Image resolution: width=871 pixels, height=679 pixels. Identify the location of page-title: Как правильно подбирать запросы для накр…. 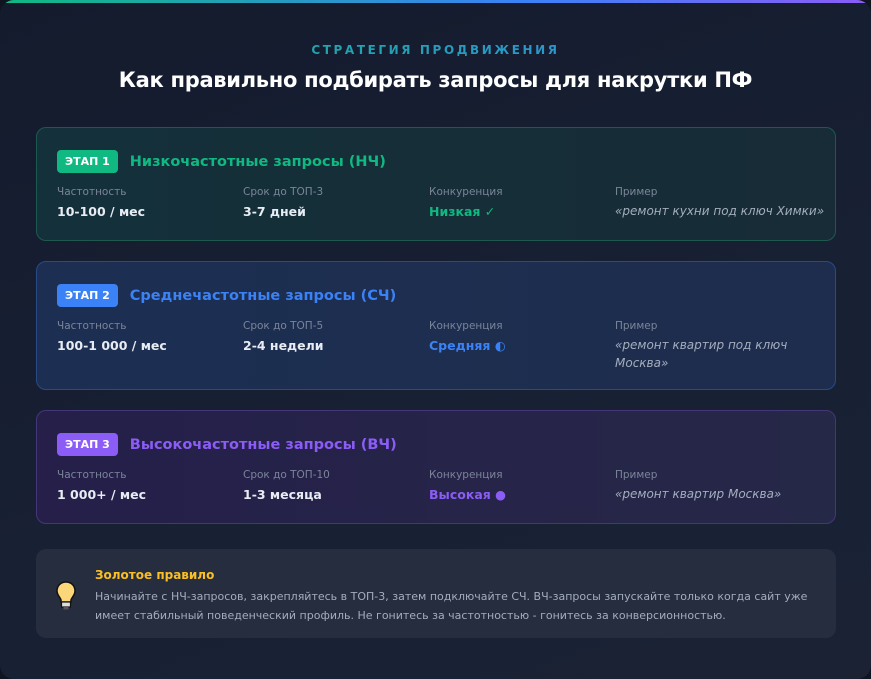
(435, 80).